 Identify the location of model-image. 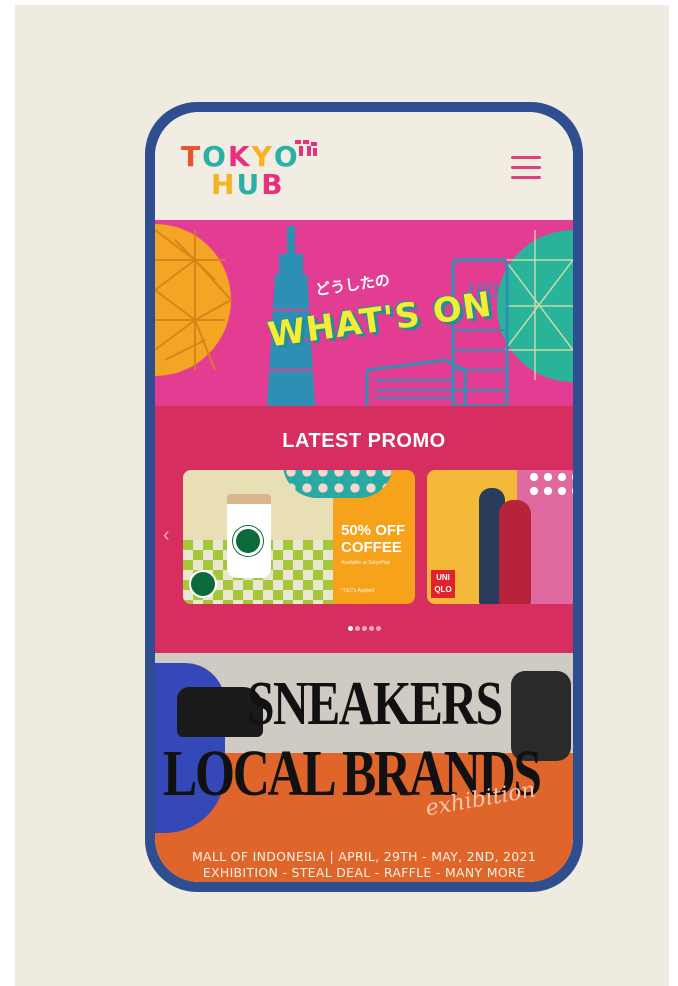
(515, 552).